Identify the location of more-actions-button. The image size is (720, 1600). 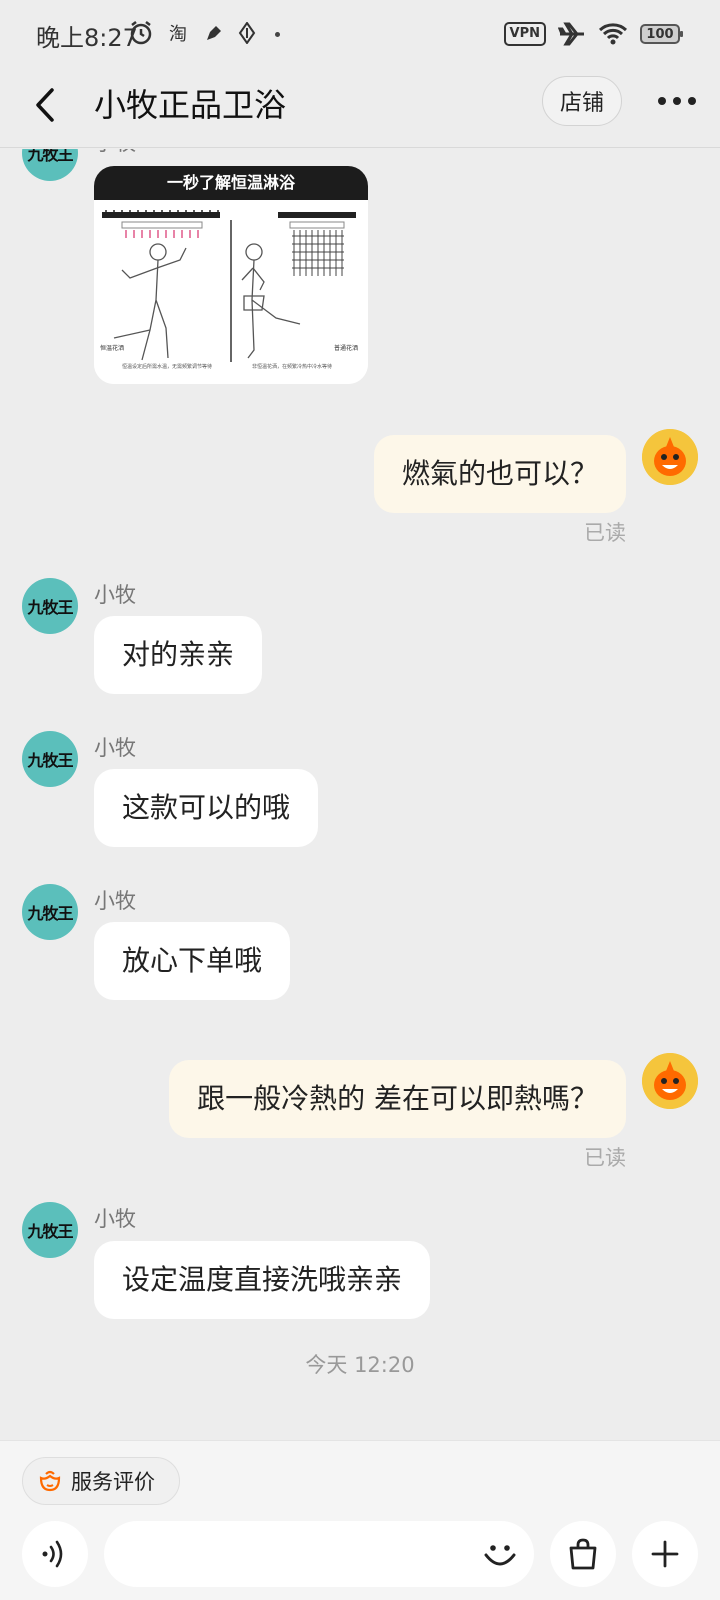
(665, 1554).